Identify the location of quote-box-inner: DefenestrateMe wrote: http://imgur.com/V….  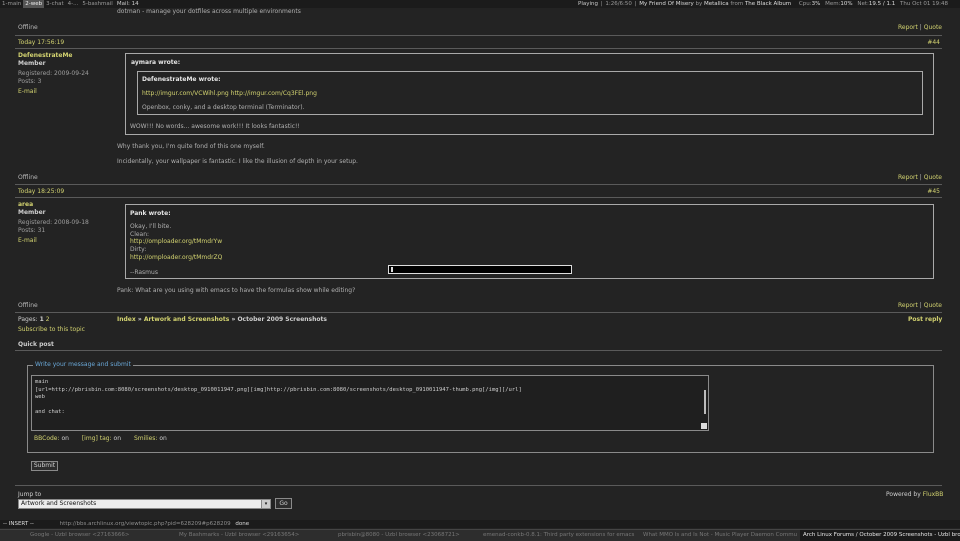
(530, 93).